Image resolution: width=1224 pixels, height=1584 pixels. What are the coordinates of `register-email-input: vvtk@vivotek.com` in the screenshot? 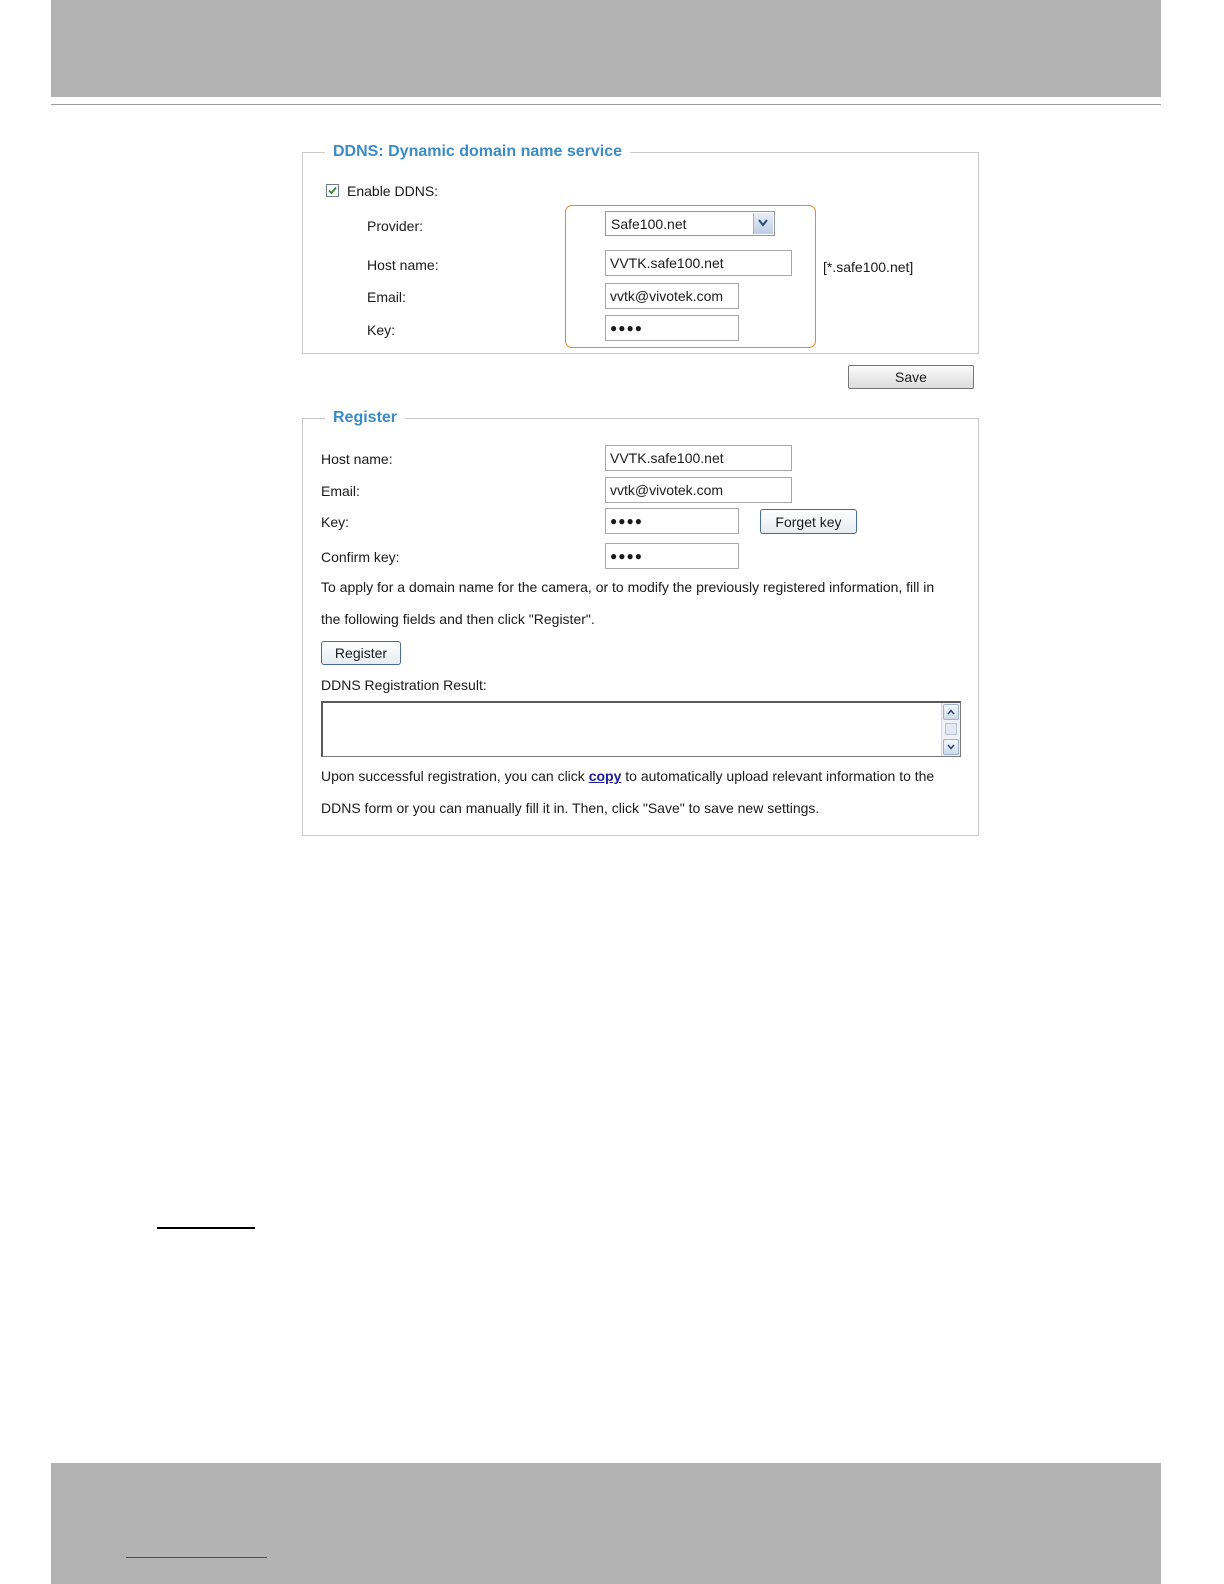 It's located at (698, 490).